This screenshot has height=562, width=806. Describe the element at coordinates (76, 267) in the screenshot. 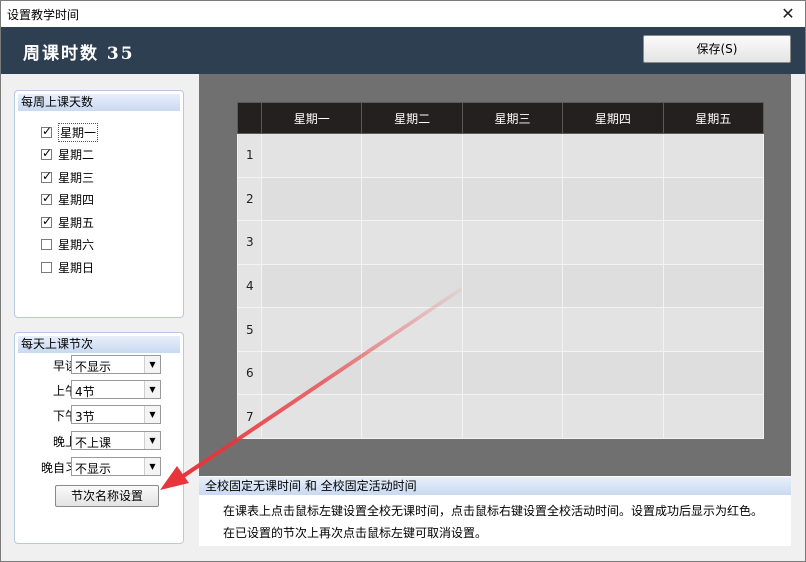

I see `day-label: 星期日` at that location.